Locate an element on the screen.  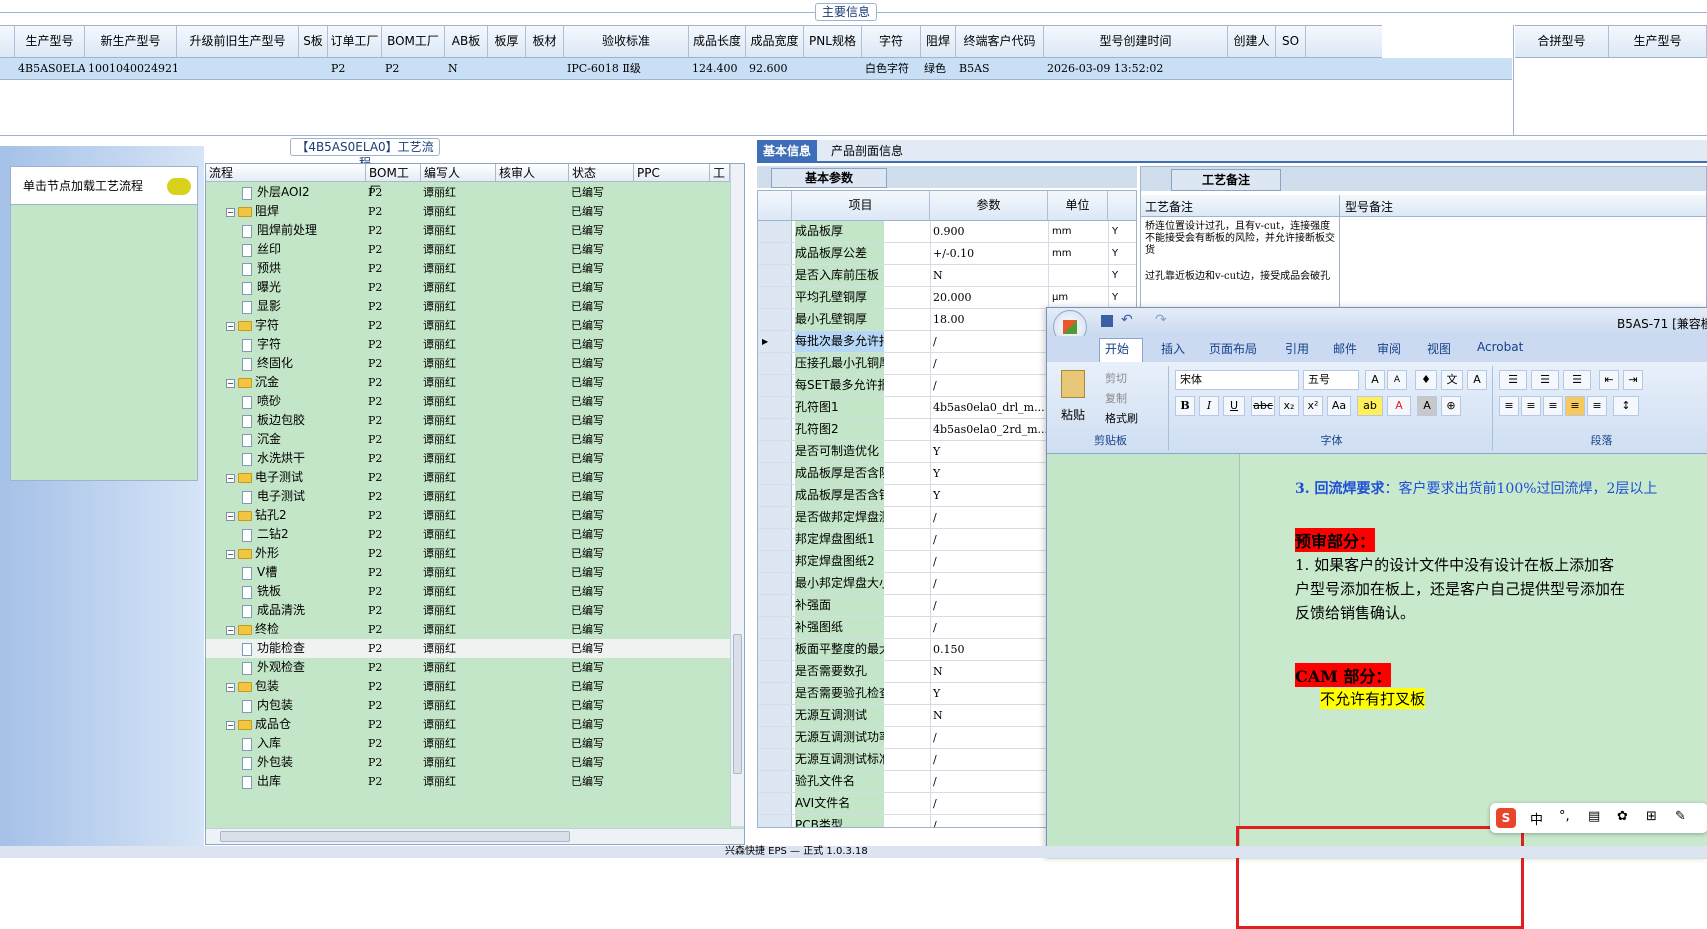
load-process-panel: 单击节点加载工艺流程 is located at coordinates (104, 323).